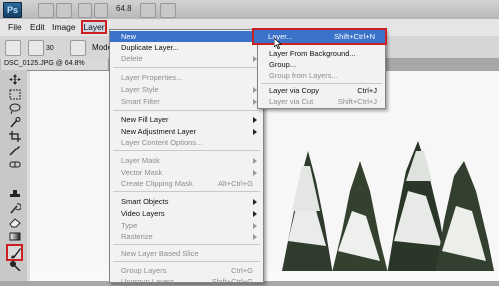 The image size is (499, 286). What do you see at coordinates (145, 119) in the screenshot?
I see `layer-menu-item-new-fill-layer: New Fill Layer` at bounding box center [145, 119].